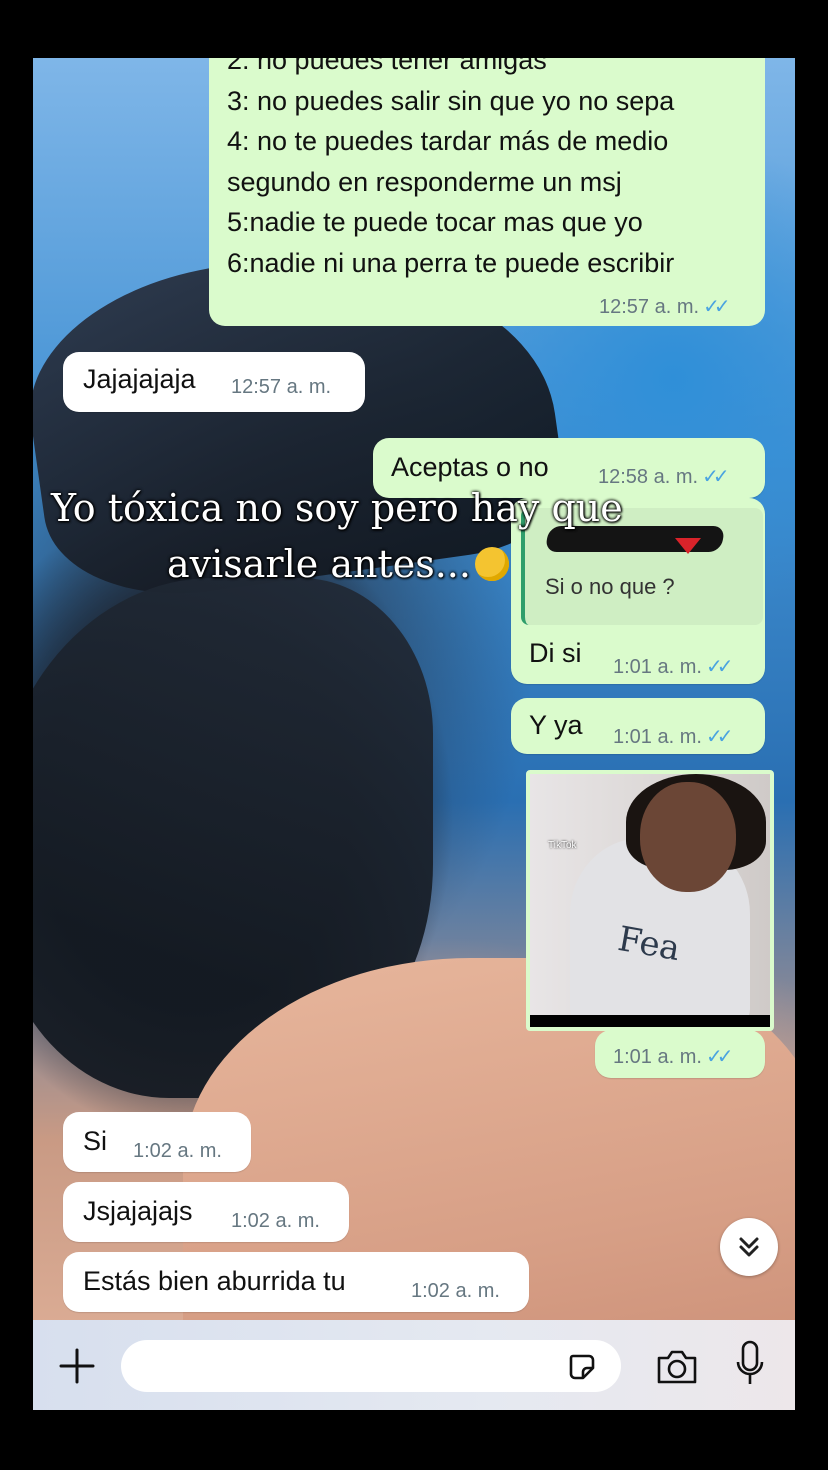 The width and height of the screenshot is (828, 1470). What do you see at coordinates (750, 1364) in the screenshot?
I see `microphone-icon` at bounding box center [750, 1364].